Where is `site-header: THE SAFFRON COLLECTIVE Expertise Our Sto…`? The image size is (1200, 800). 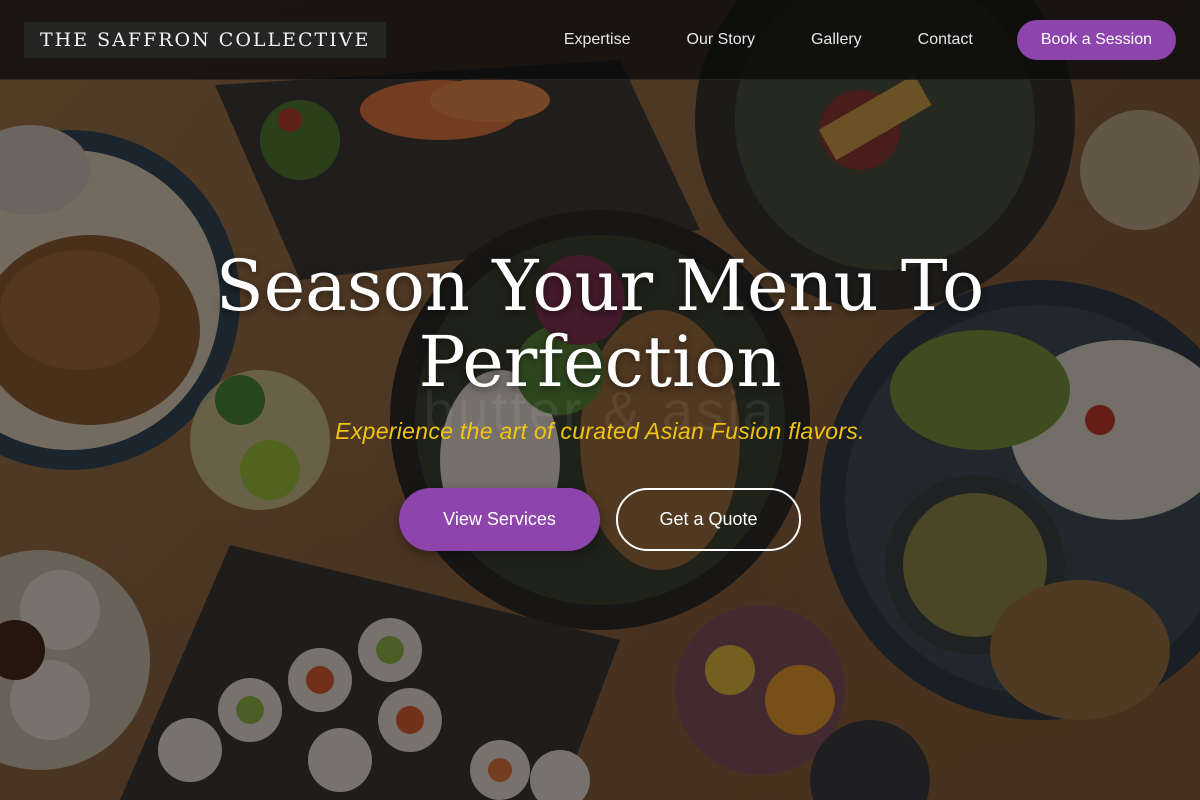 site-header: THE SAFFRON COLLECTIVE Expertise Our Sto… is located at coordinates (600, 40).